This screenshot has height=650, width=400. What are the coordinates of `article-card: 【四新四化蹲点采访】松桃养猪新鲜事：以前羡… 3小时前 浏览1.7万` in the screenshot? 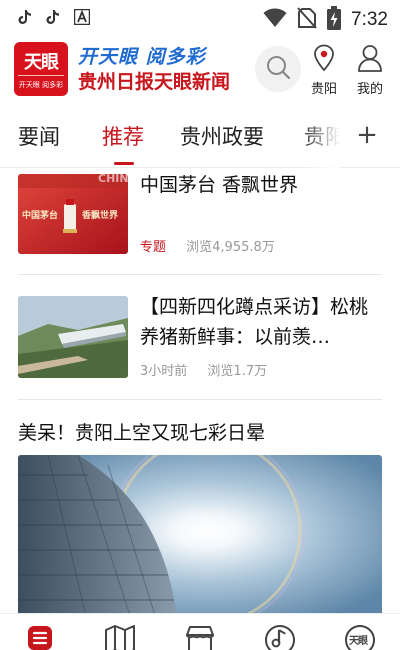 It's located at (200, 336).